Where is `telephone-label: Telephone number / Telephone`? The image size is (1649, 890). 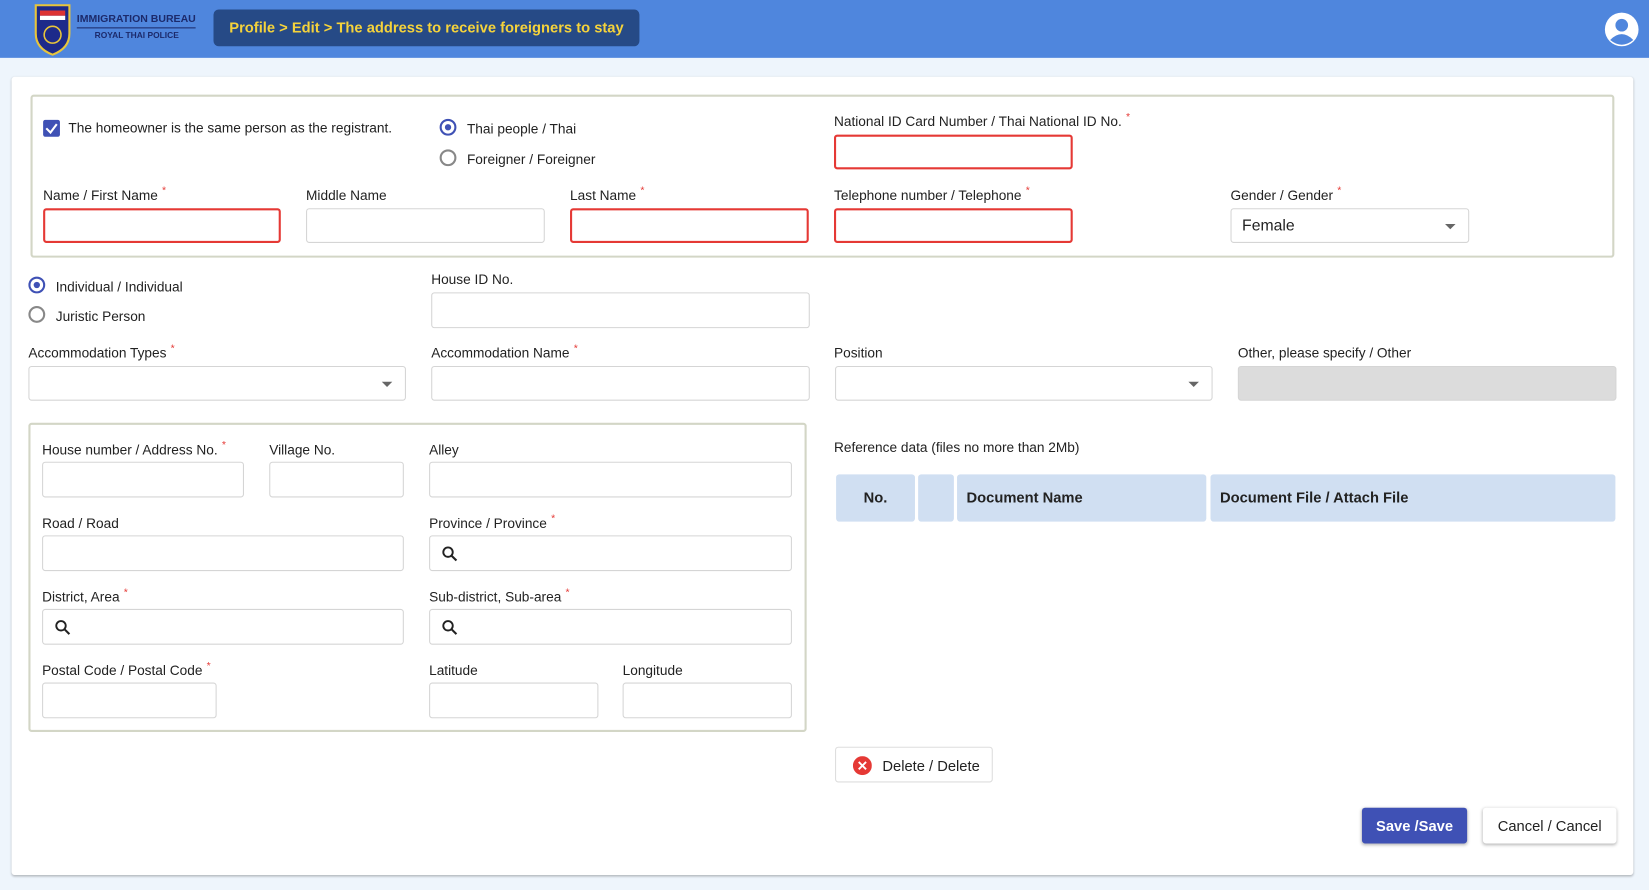
telephone-label: Telephone number / Telephone is located at coordinates (930, 195).